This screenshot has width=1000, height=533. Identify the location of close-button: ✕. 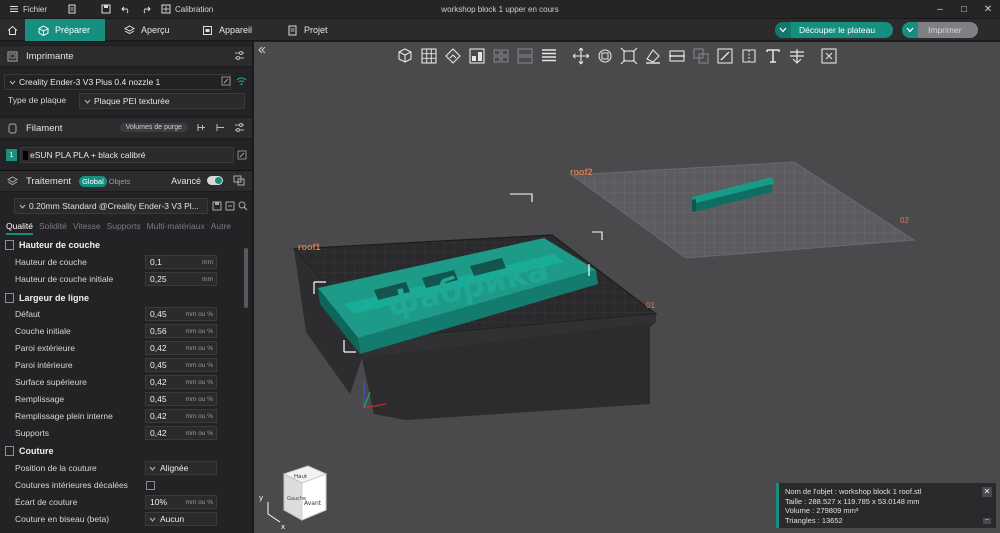
(988, 9).